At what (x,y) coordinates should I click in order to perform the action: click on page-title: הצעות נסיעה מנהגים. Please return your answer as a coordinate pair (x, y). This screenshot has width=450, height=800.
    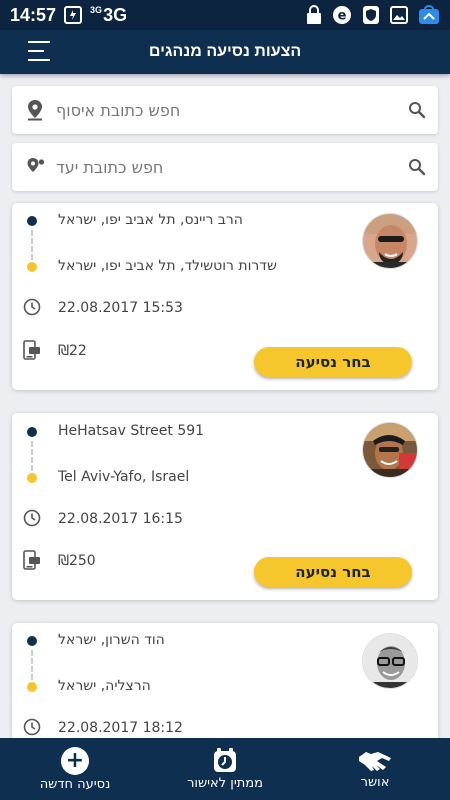
    Looking at the image, I should click on (225, 51).